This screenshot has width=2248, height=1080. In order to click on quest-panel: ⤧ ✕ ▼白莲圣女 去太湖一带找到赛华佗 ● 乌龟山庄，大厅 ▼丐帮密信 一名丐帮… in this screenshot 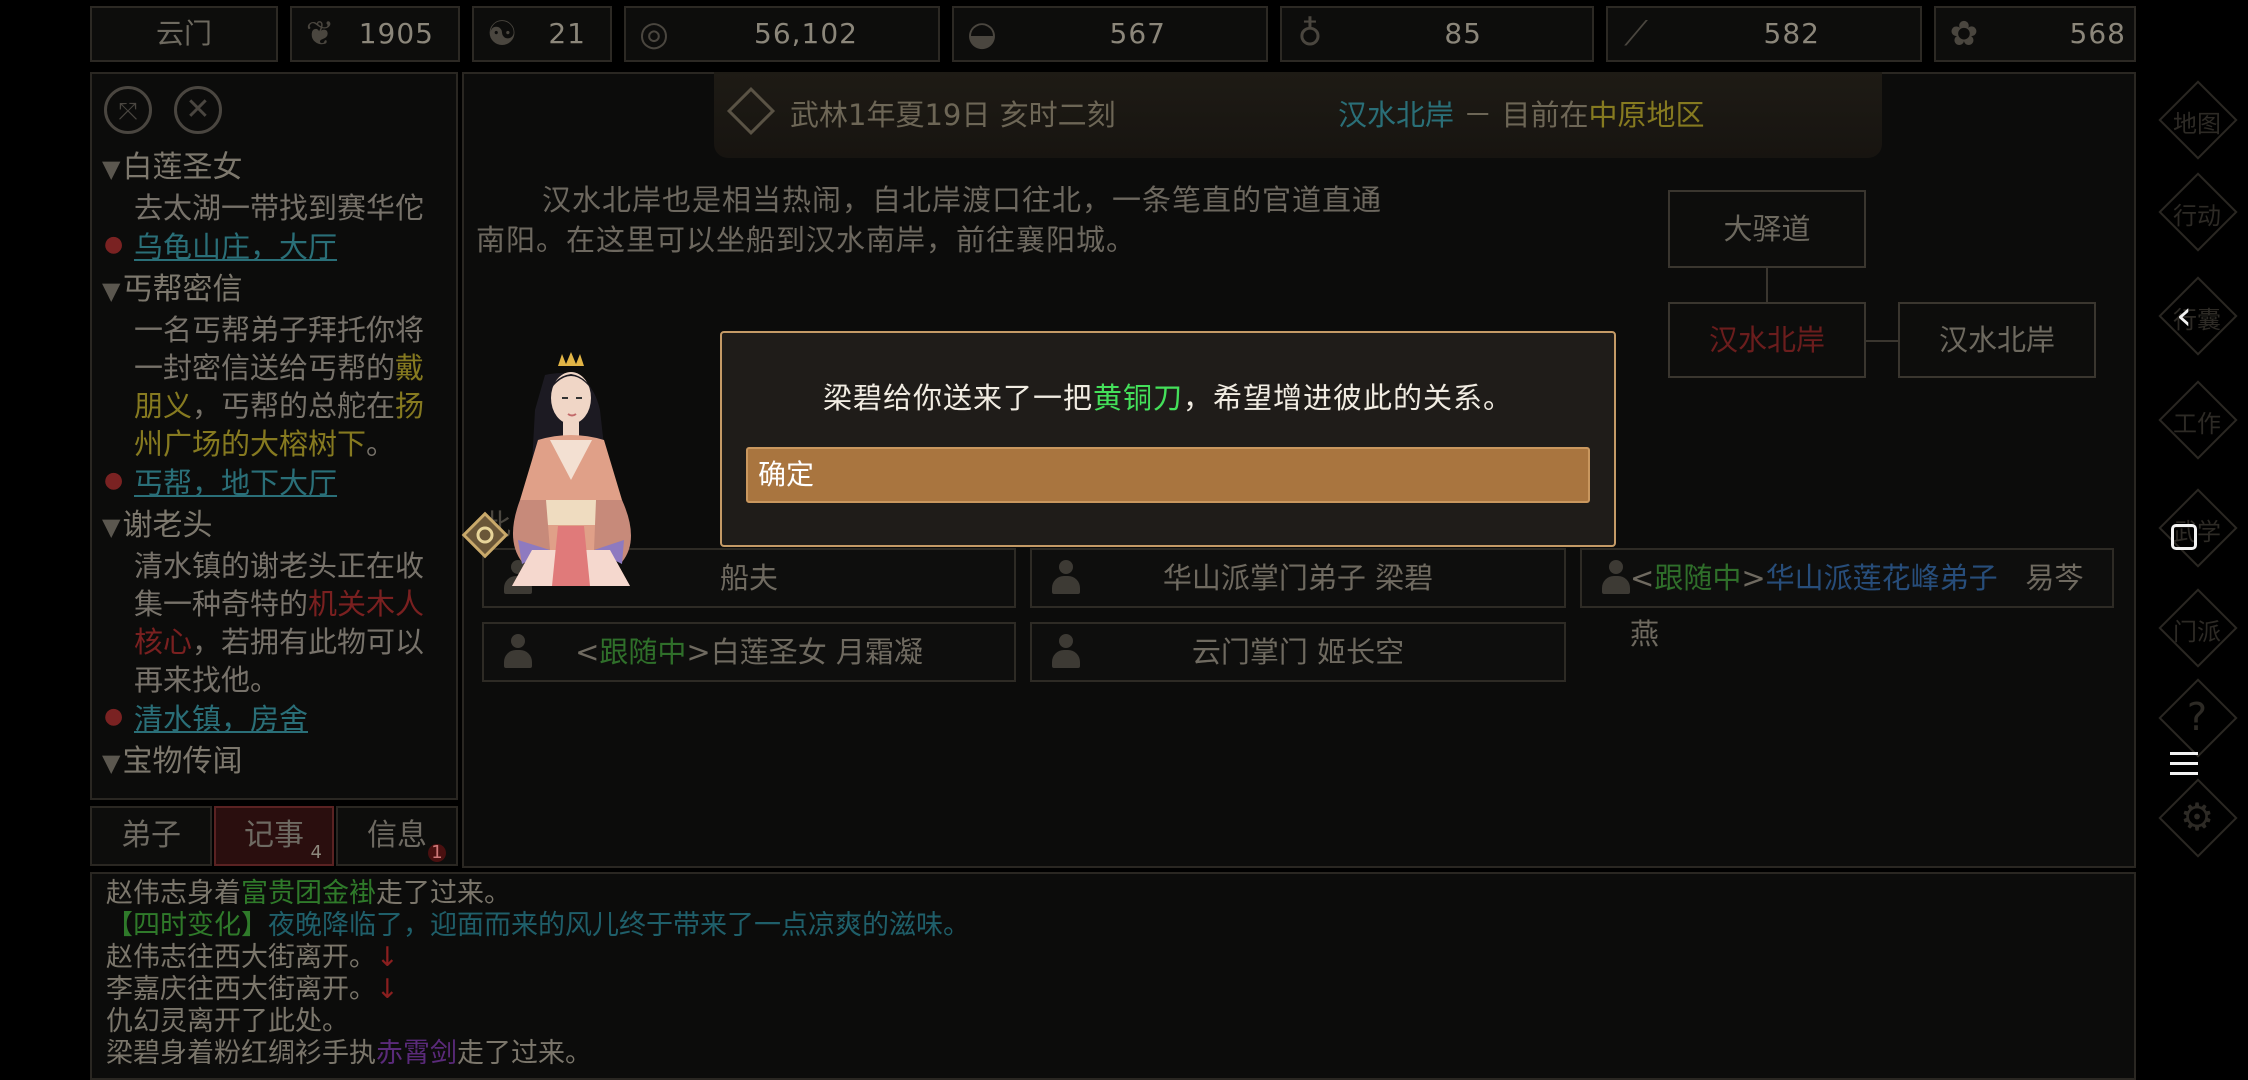, I will do `click(274, 436)`.